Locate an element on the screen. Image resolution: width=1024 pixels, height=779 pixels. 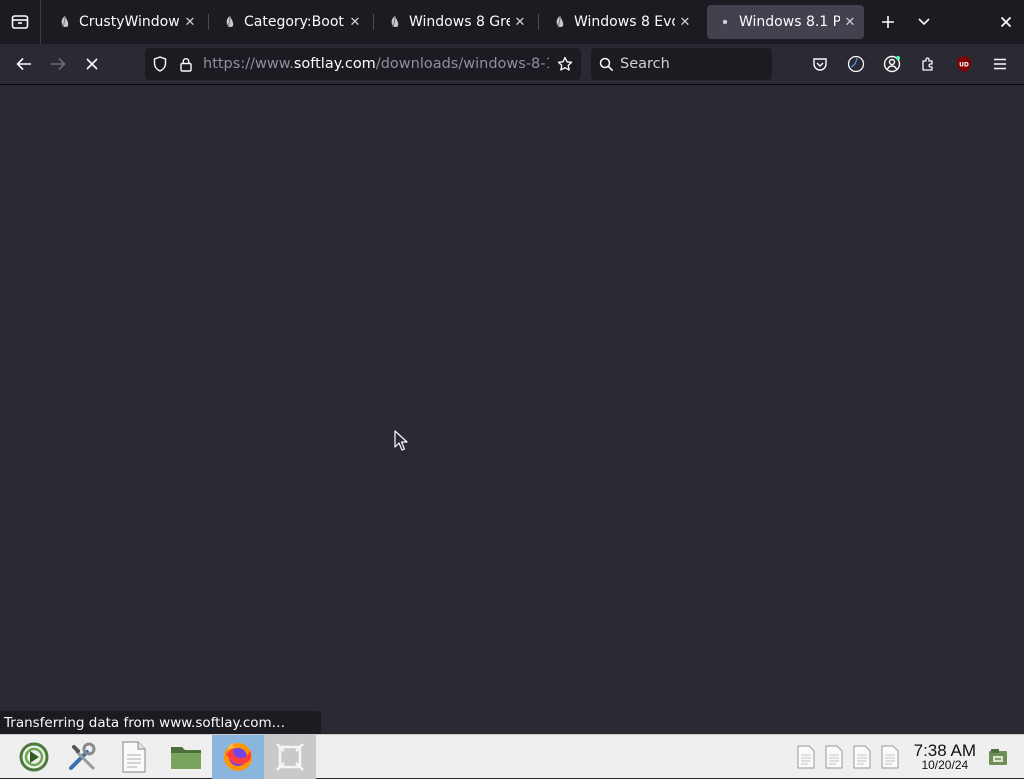
system-tray: 7:38 AM 10/20/24 is located at coordinates (910, 757).